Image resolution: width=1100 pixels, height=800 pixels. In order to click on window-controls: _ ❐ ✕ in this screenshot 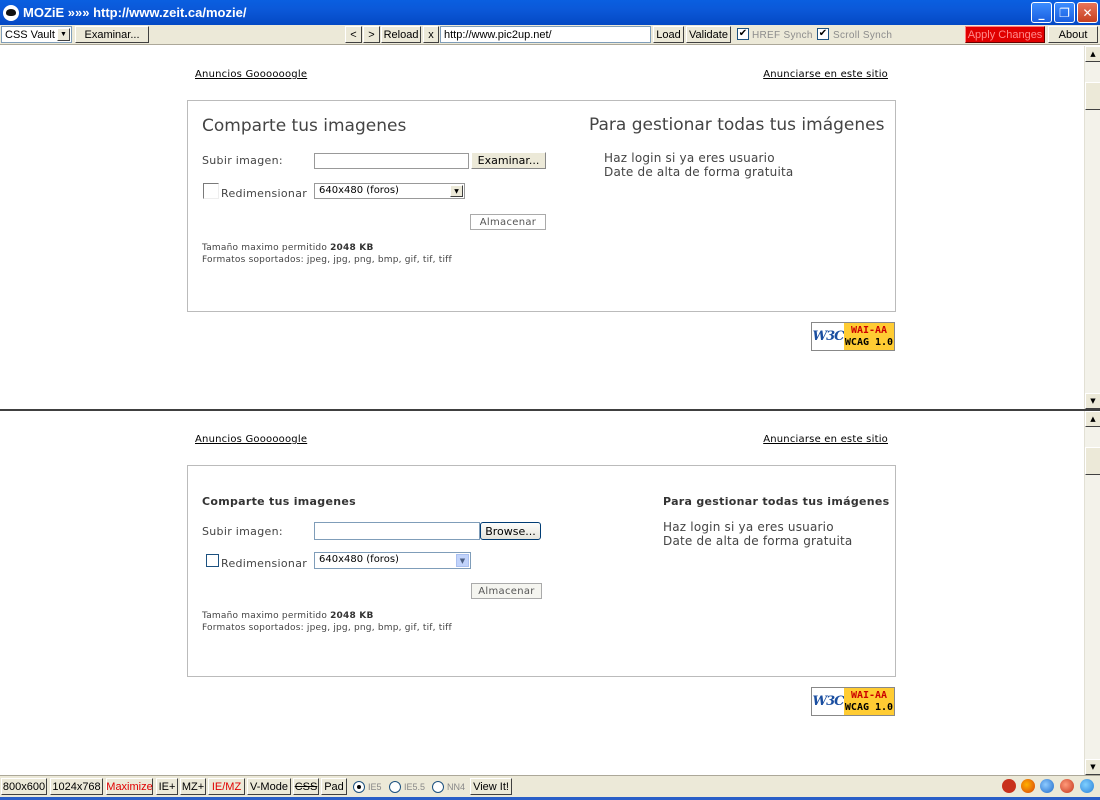, I will do `click(1064, 12)`.